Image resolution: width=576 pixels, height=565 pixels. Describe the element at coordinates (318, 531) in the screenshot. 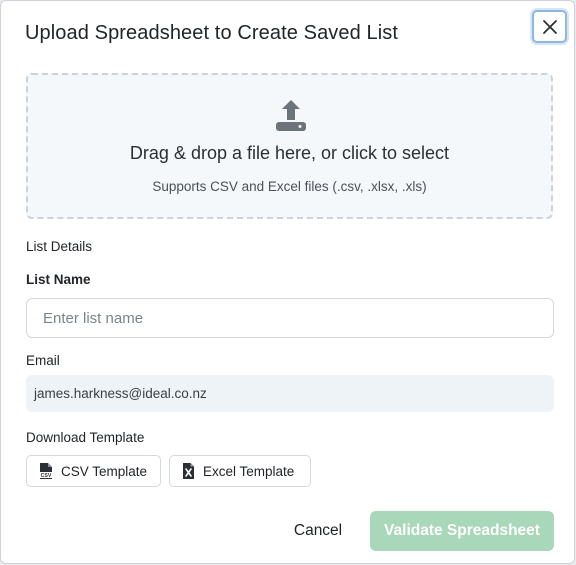

I see `cancel-button: Cancel` at that location.